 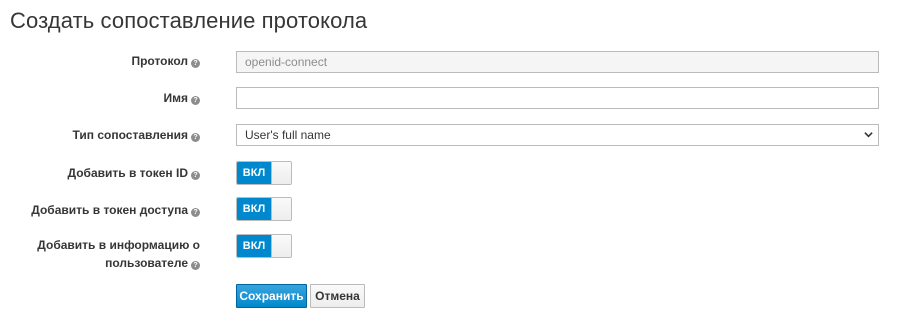 I want to click on mapper-type-select: User's full name, so click(x=557, y=135).